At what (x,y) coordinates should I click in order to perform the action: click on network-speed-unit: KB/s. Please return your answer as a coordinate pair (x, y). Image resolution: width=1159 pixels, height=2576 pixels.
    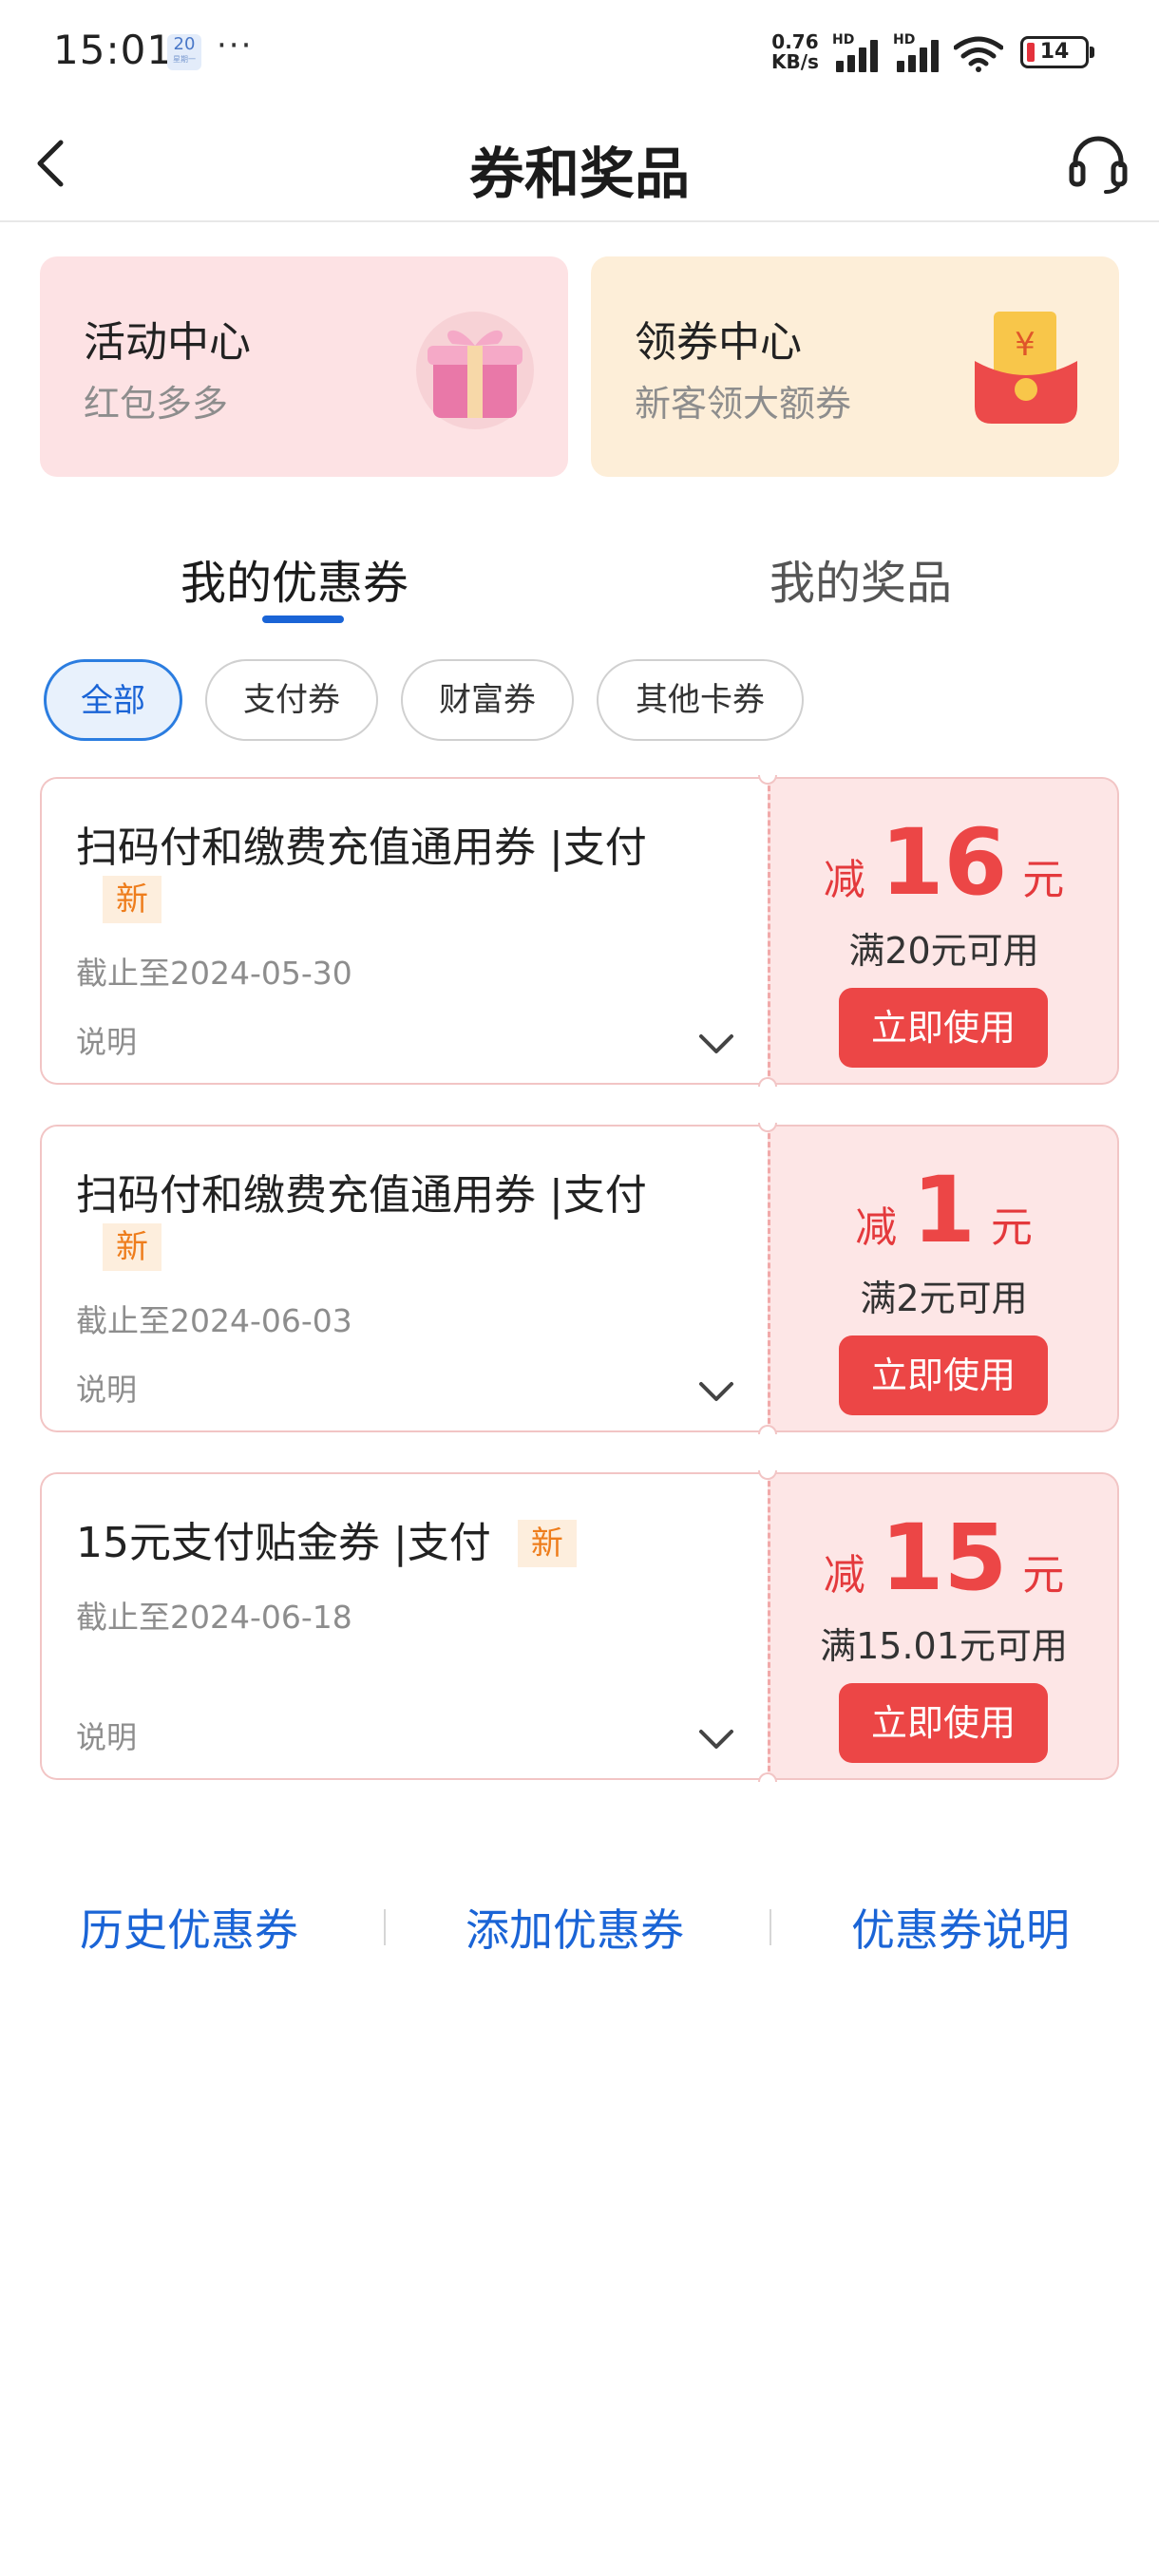
    Looking at the image, I should click on (795, 61).